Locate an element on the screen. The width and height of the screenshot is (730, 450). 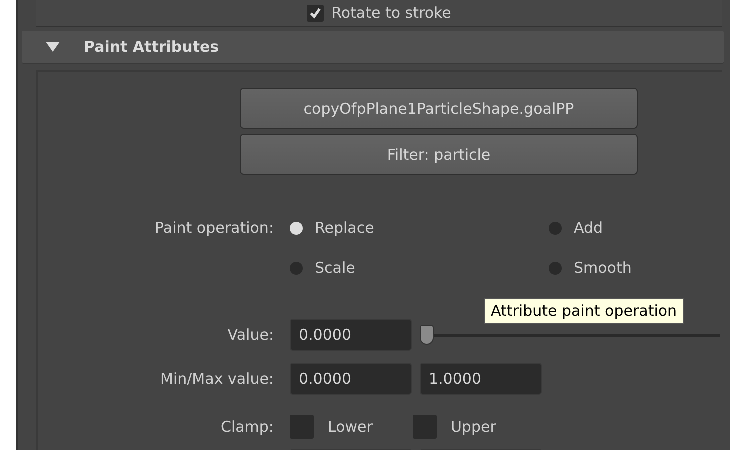
checkbox-label: Lower is located at coordinates (350, 427).